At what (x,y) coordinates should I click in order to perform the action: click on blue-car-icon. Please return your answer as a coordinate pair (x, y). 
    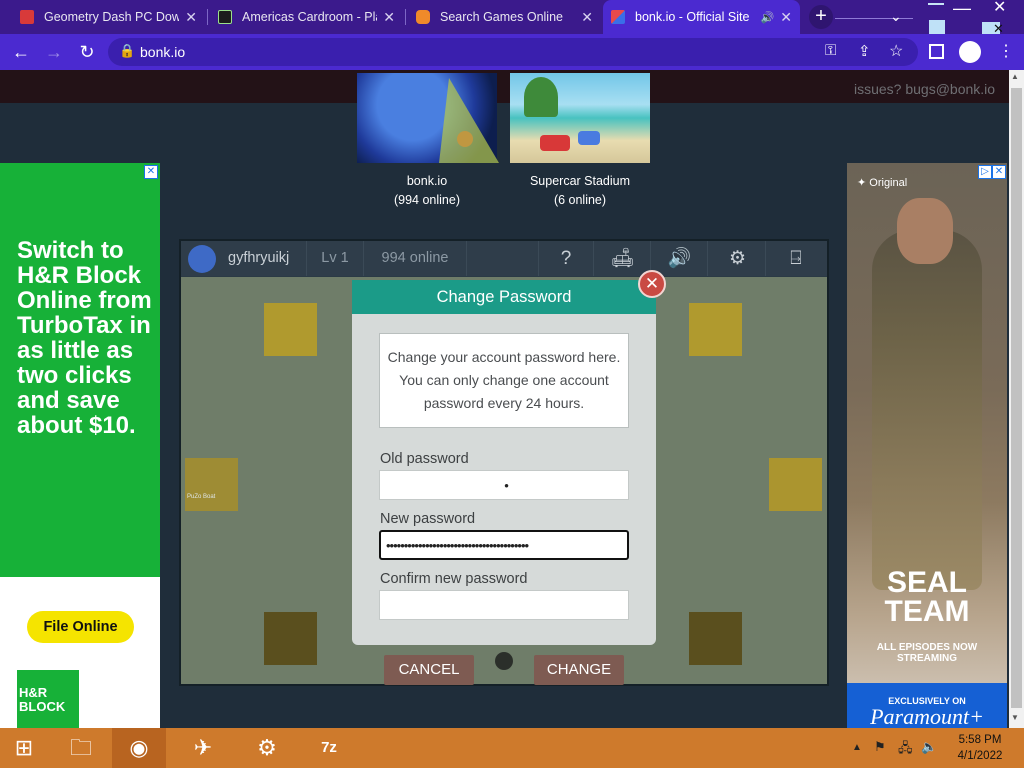
    Looking at the image, I should click on (589, 138).